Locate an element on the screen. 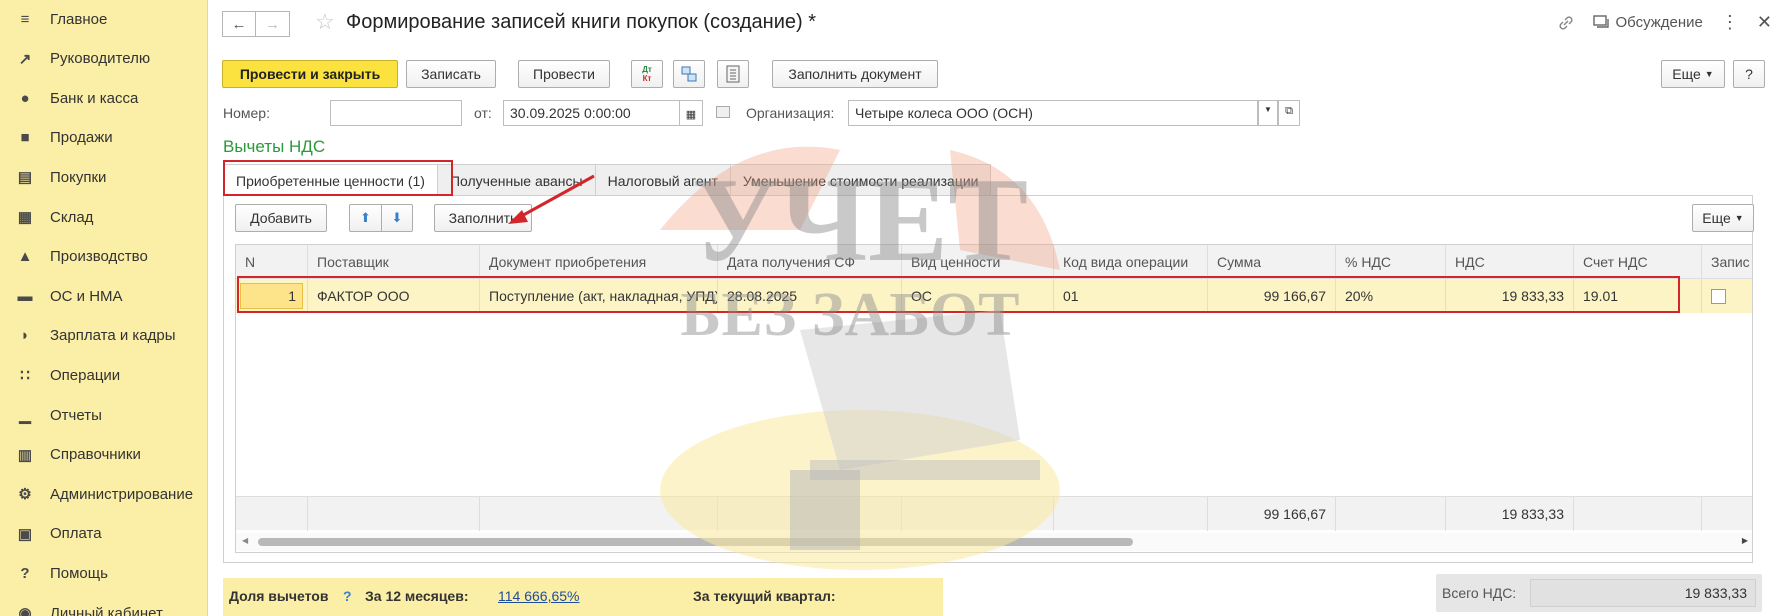  table-cell-kind: ОС is located at coordinates (978, 296).